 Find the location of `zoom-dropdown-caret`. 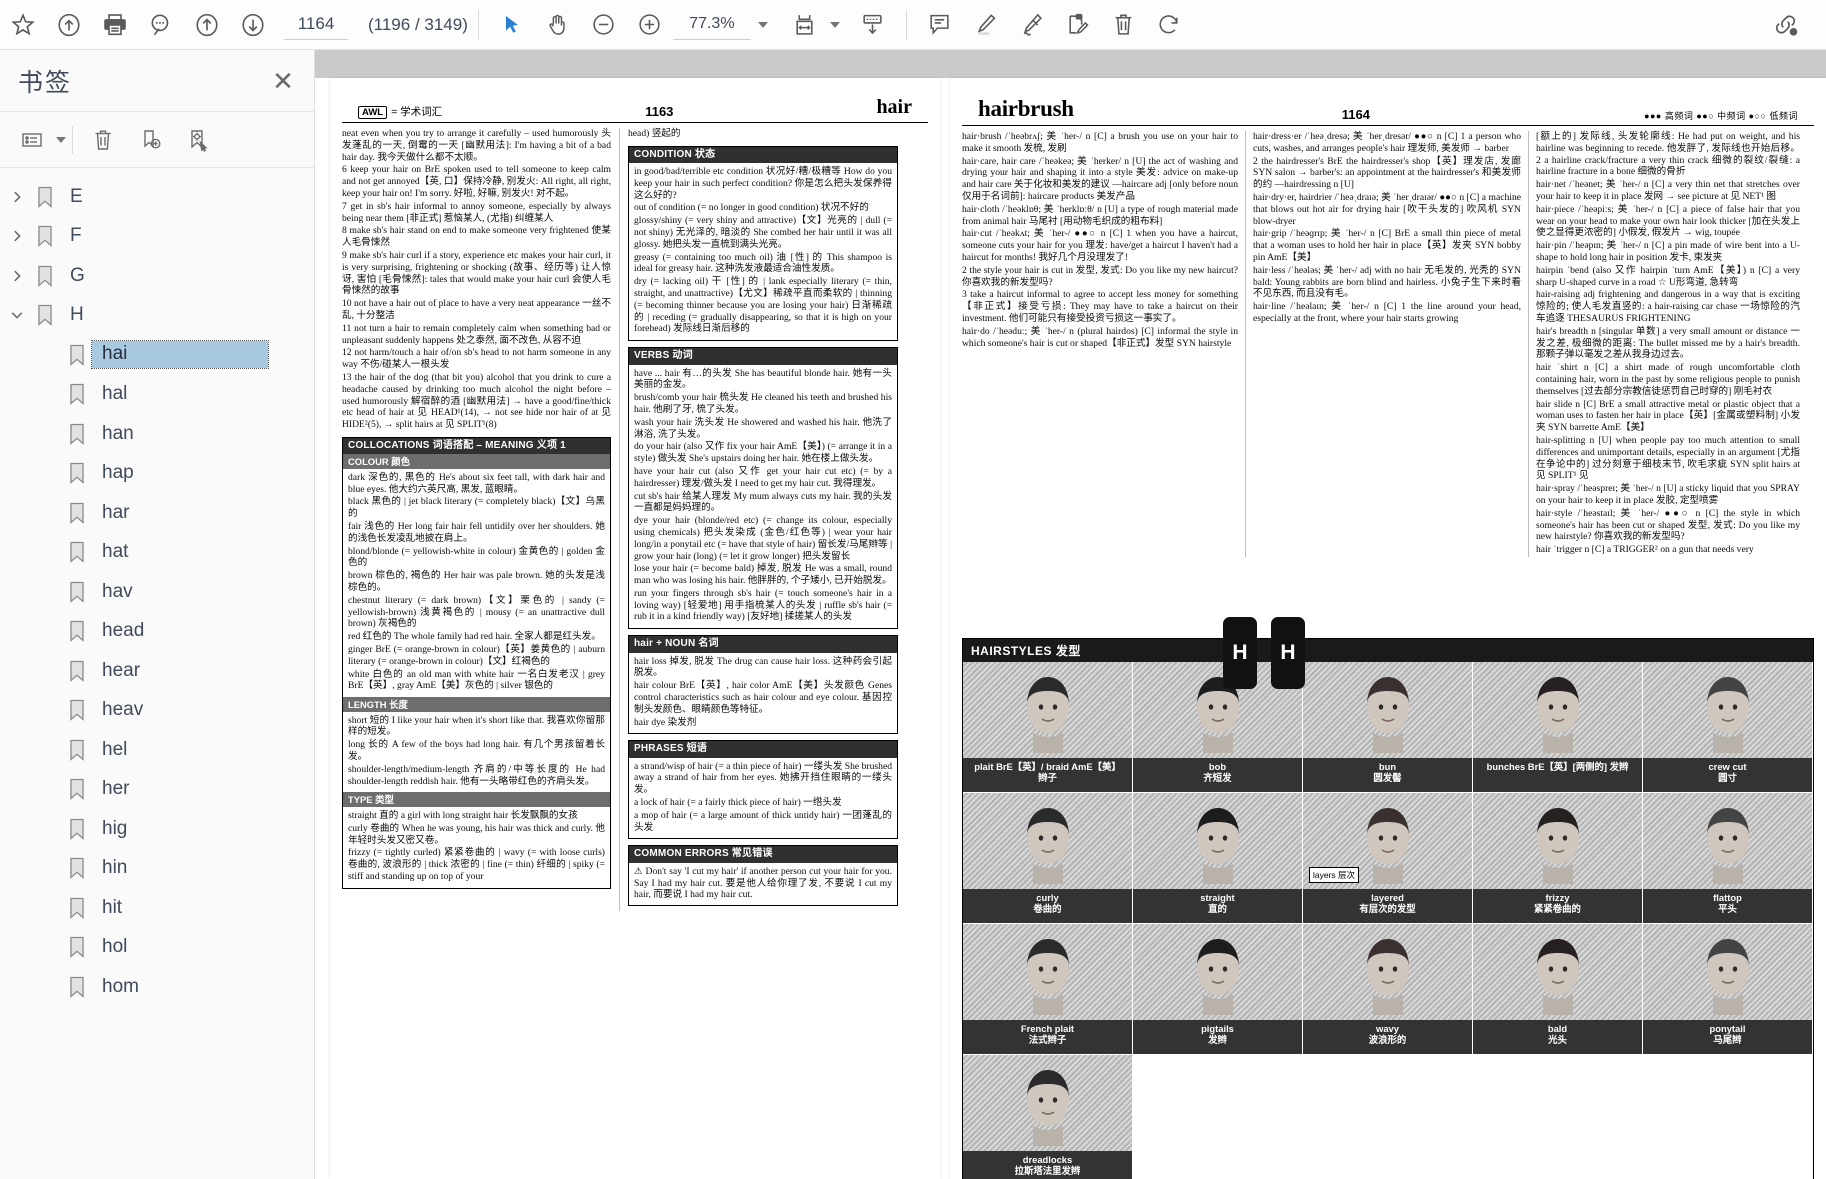

zoom-dropdown-caret is located at coordinates (762, 24).